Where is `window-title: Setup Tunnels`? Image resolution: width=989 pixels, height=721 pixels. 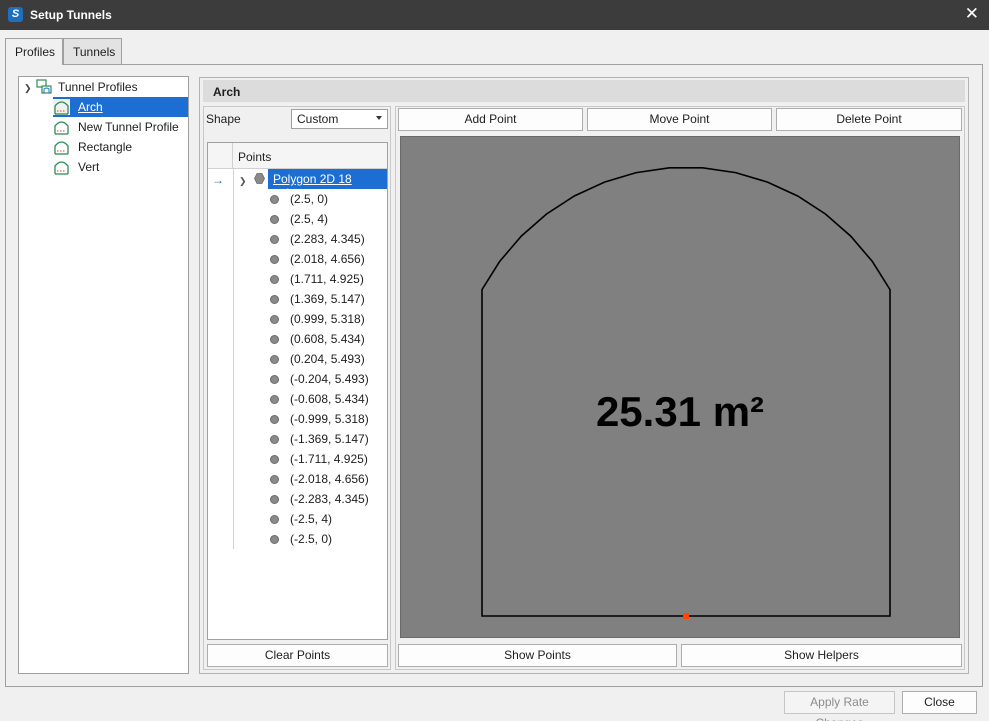 window-title: Setup Tunnels is located at coordinates (71, 15).